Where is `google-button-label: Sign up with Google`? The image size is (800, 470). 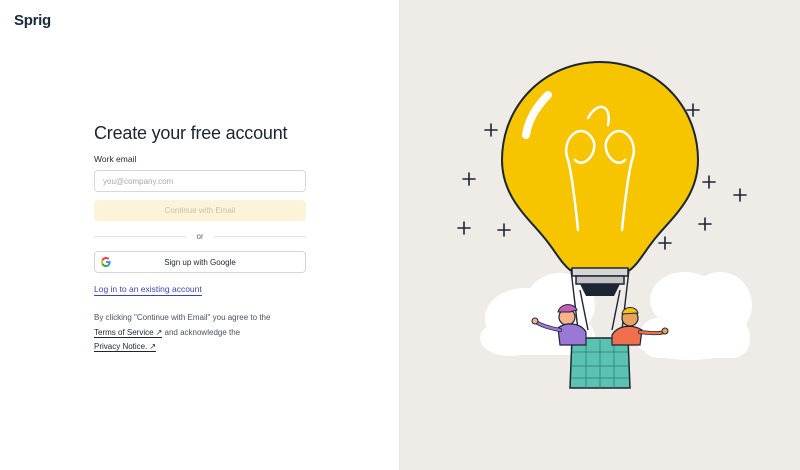
google-button-label: Sign up with Google is located at coordinates (200, 262).